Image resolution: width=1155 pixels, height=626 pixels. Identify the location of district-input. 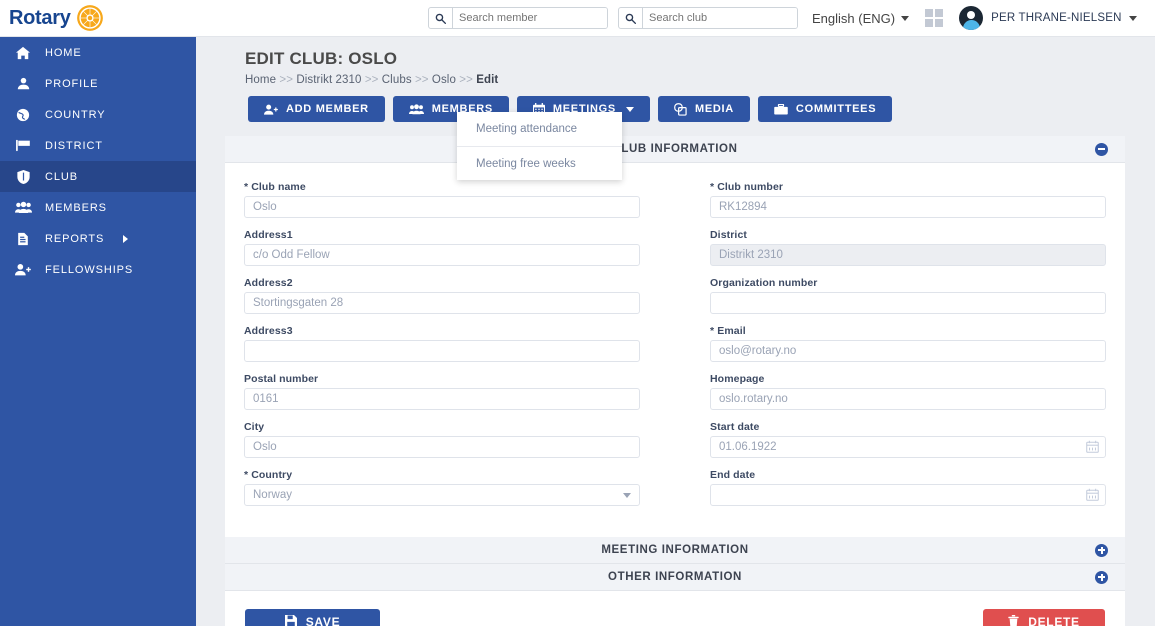
(908, 255).